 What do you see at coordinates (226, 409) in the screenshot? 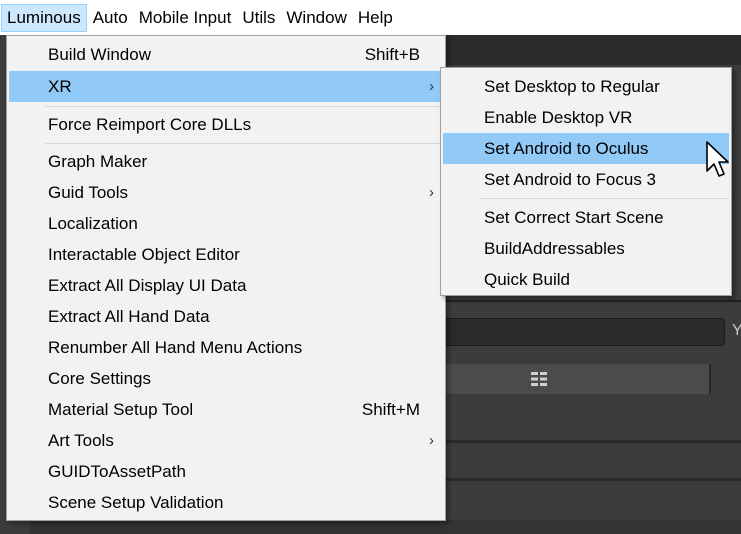
I see `menu-item-material-setup-tool: Material Setup Tool Shift+M` at bounding box center [226, 409].